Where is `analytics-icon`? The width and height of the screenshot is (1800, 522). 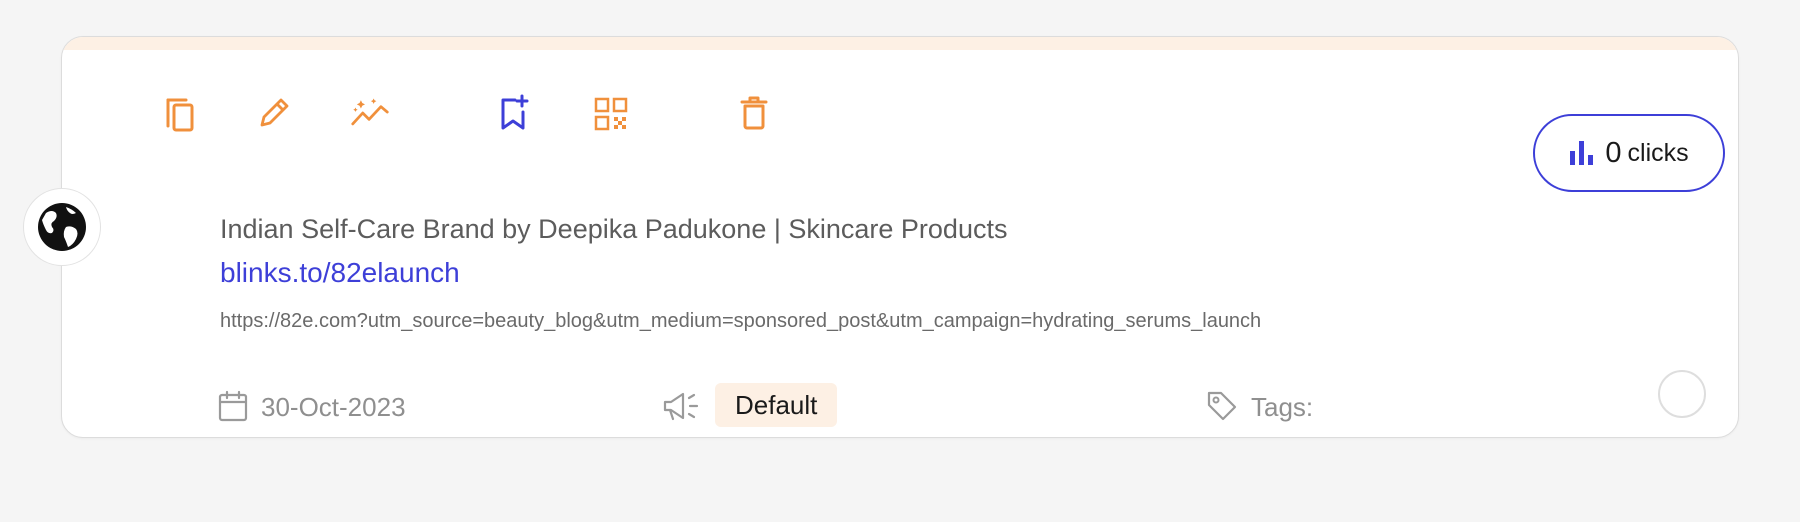 analytics-icon is located at coordinates (370, 112).